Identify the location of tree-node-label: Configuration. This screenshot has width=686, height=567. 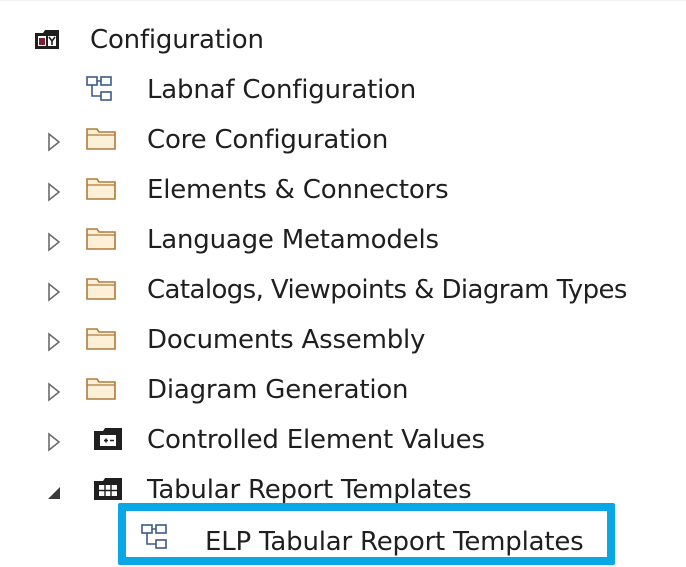
(177, 40).